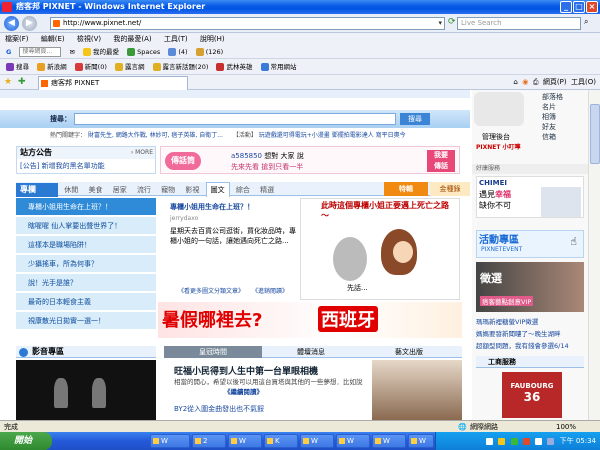 The width and height of the screenshot is (600, 450). What do you see at coordinates (552, 107) in the screenshot?
I see `menu-card: 名片` at bounding box center [552, 107].